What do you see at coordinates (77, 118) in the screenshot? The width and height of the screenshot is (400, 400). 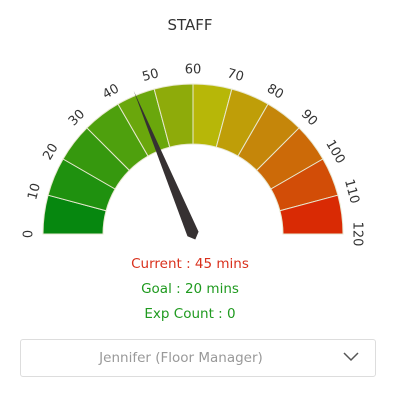 I see `gauge-tick-label: 30` at bounding box center [77, 118].